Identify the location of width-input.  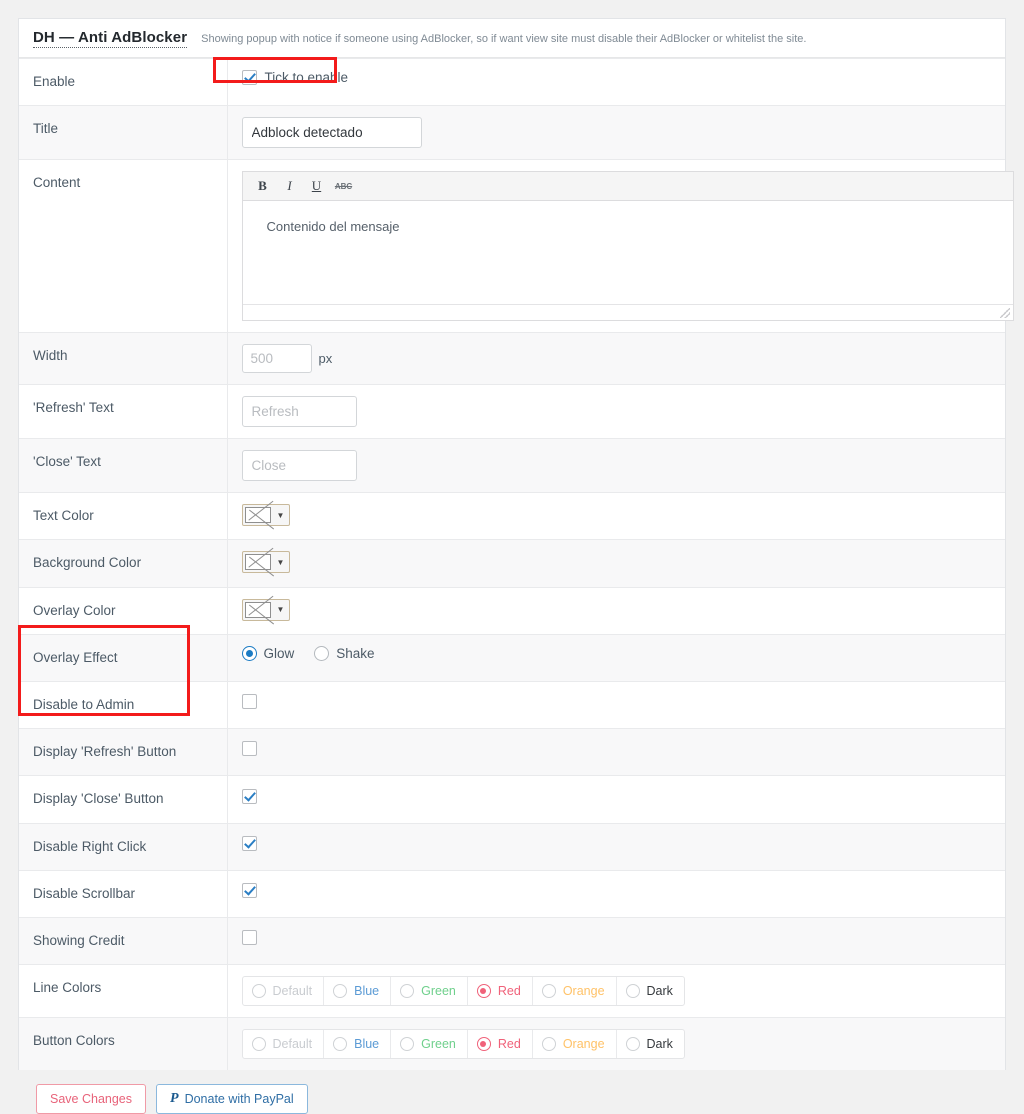
(276, 359).